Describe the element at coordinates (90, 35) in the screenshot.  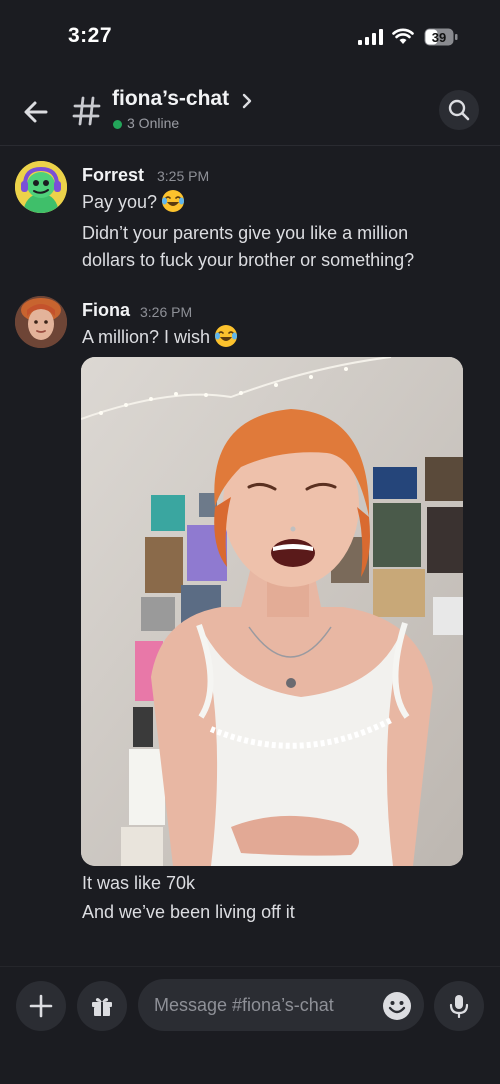
I see `status-time: 3:27` at that location.